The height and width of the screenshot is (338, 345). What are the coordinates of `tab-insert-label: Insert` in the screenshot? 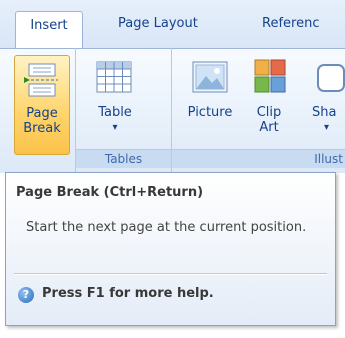 It's located at (49, 25).